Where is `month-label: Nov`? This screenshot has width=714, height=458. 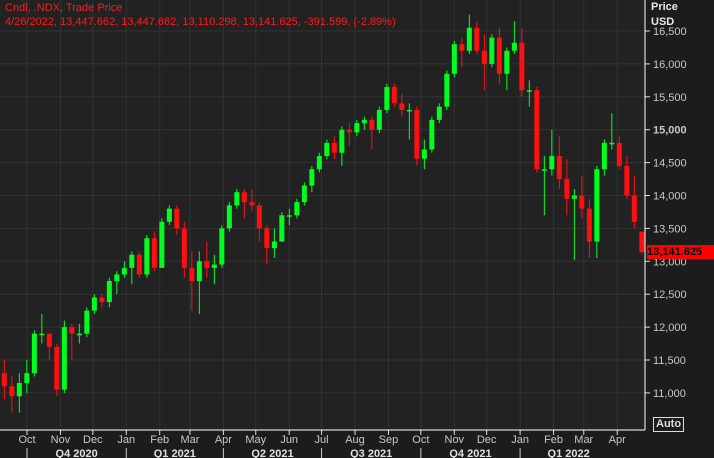
month-label: Nov is located at coordinates (61, 440).